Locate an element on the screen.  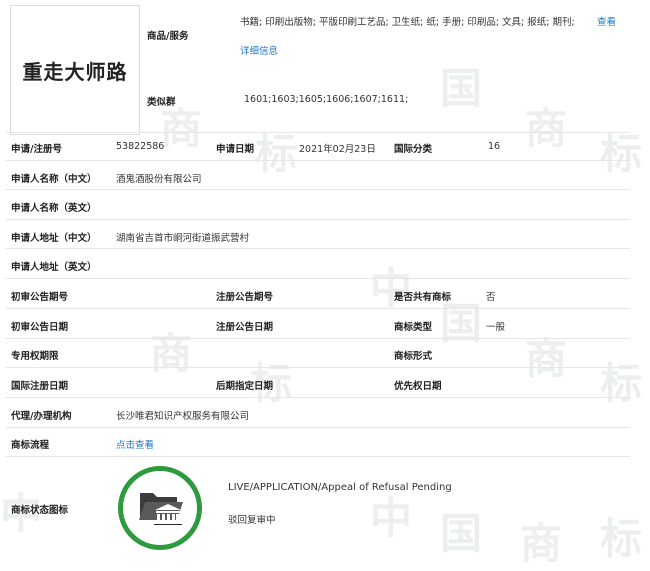
prelim-date-label: 初审公告日期 is located at coordinates (40, 327).